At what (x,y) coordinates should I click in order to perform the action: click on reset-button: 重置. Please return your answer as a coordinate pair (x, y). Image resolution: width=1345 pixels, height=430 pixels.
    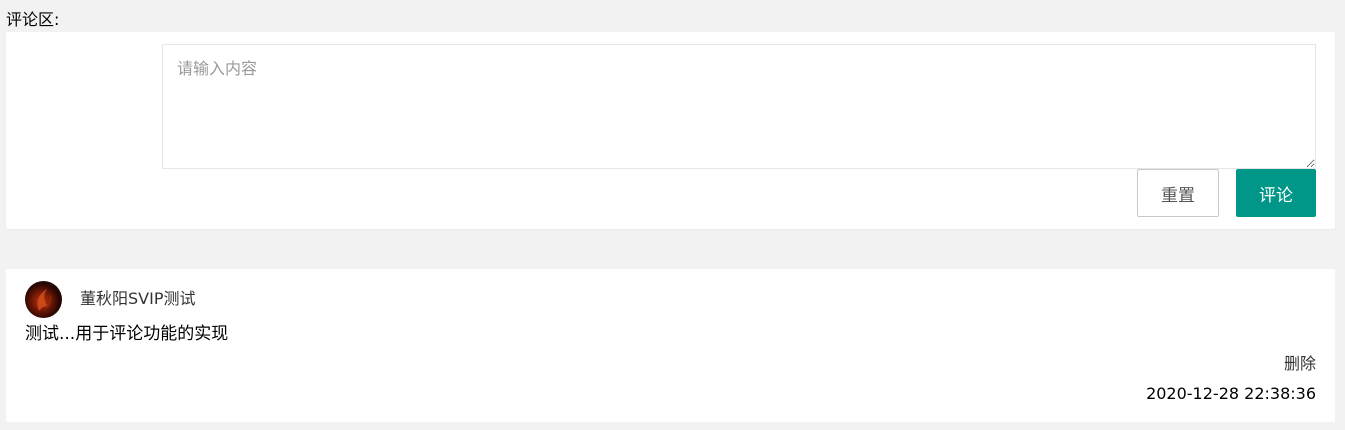
    Looking at the image, I should click on (1178, 193).